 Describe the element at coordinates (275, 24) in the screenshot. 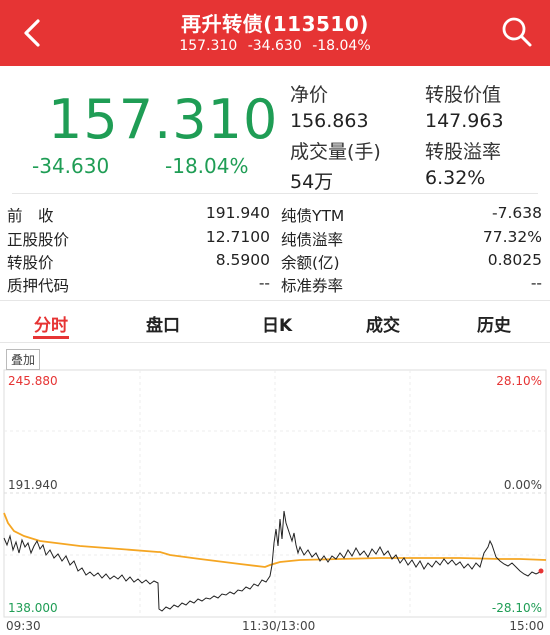

I see `security-title: 再升转债(113510)` at that location.